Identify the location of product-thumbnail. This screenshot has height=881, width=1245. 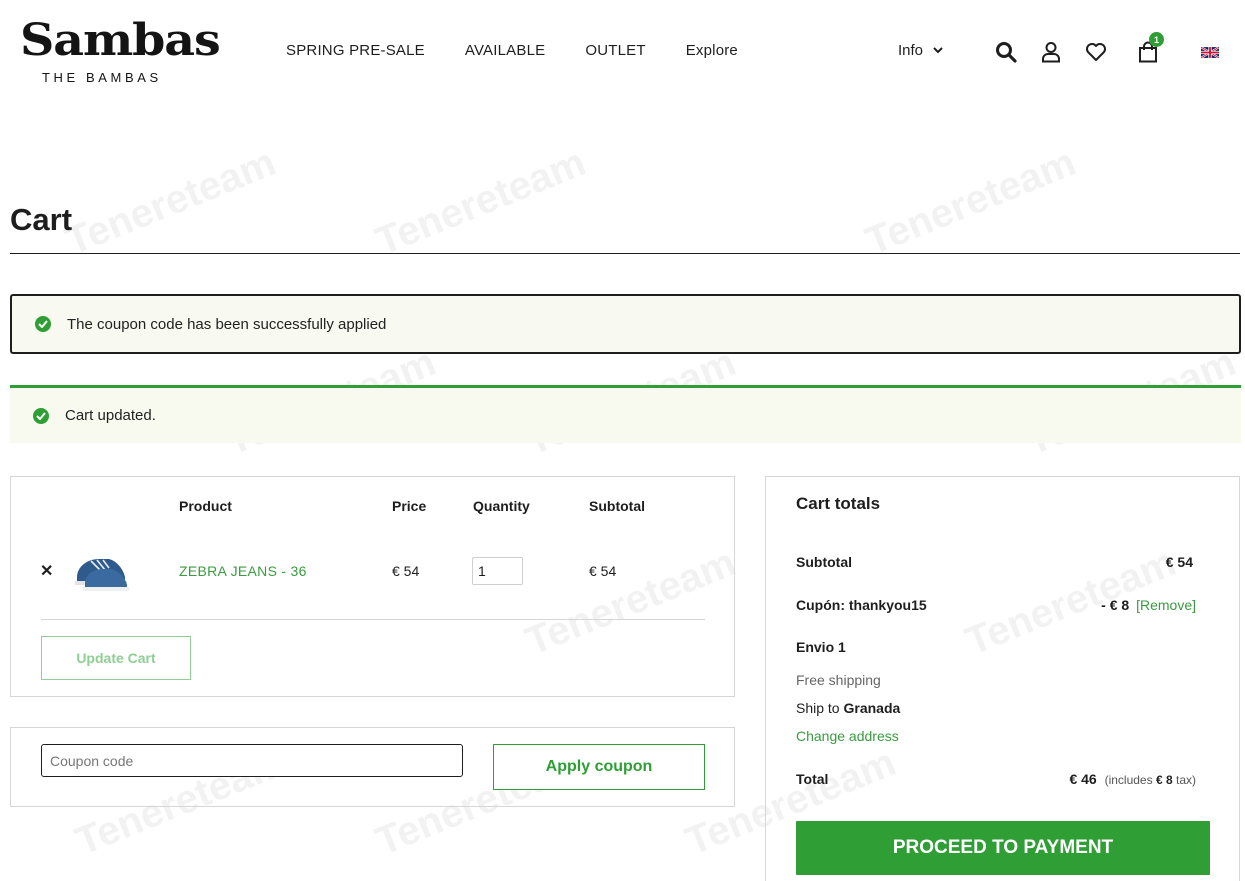
(100, 570).